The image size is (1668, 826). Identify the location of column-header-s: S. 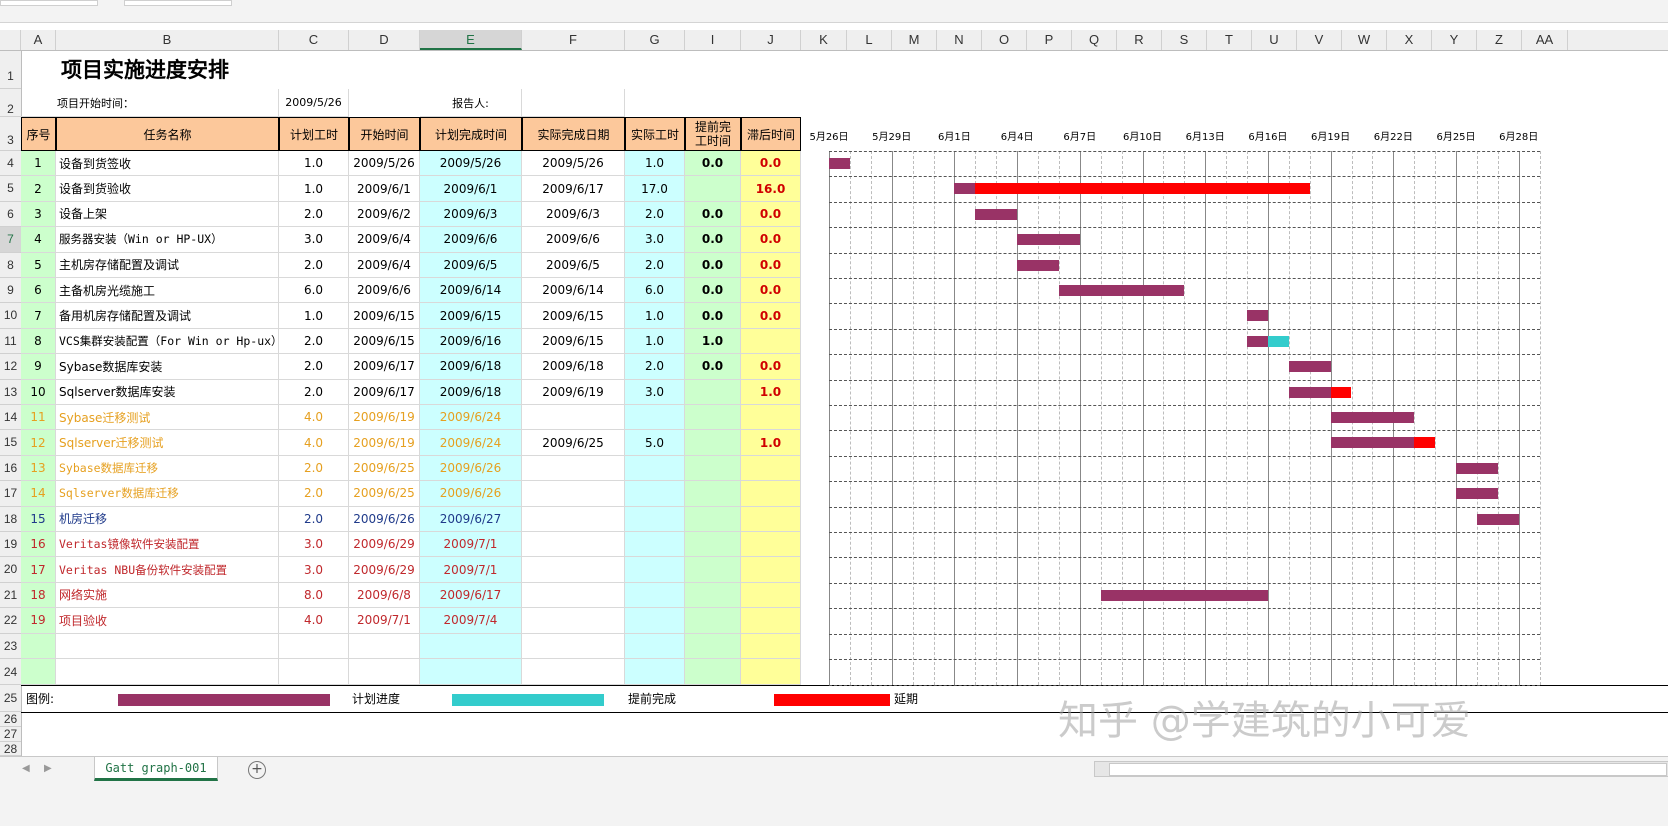
(1184, 40).